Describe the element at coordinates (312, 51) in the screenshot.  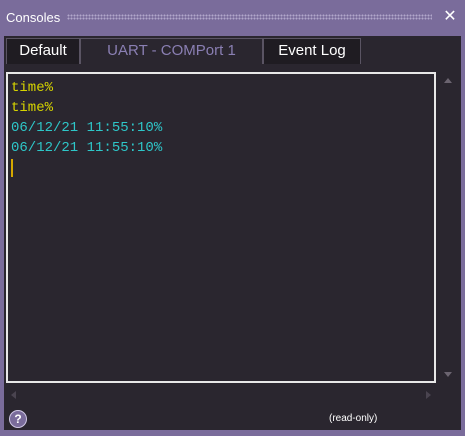
I see `tab-event-log: Event Log` at that location.